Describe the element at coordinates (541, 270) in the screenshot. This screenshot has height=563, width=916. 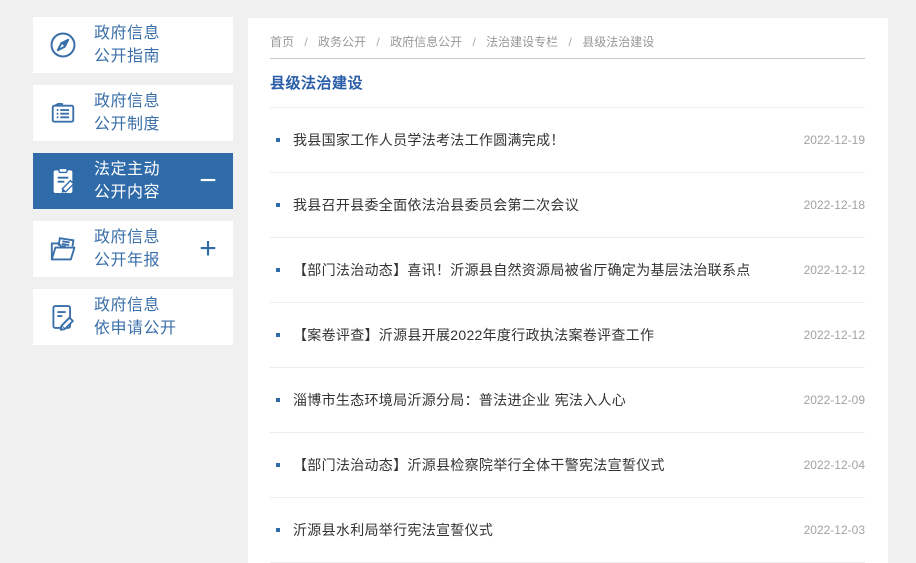
I see `article-link: 【部门法治动态】喜讯！沂源县自然资源局被省厅确定为基层法治联系点` at that location.